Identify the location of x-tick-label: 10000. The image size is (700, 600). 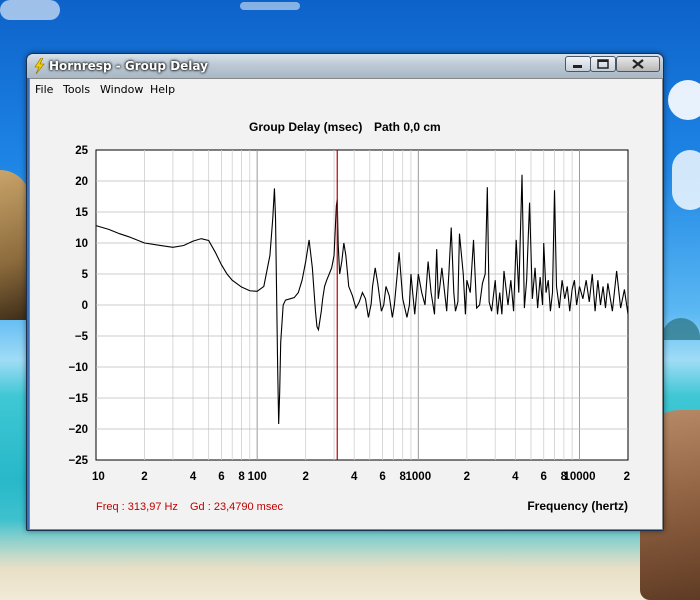
(579, 477).